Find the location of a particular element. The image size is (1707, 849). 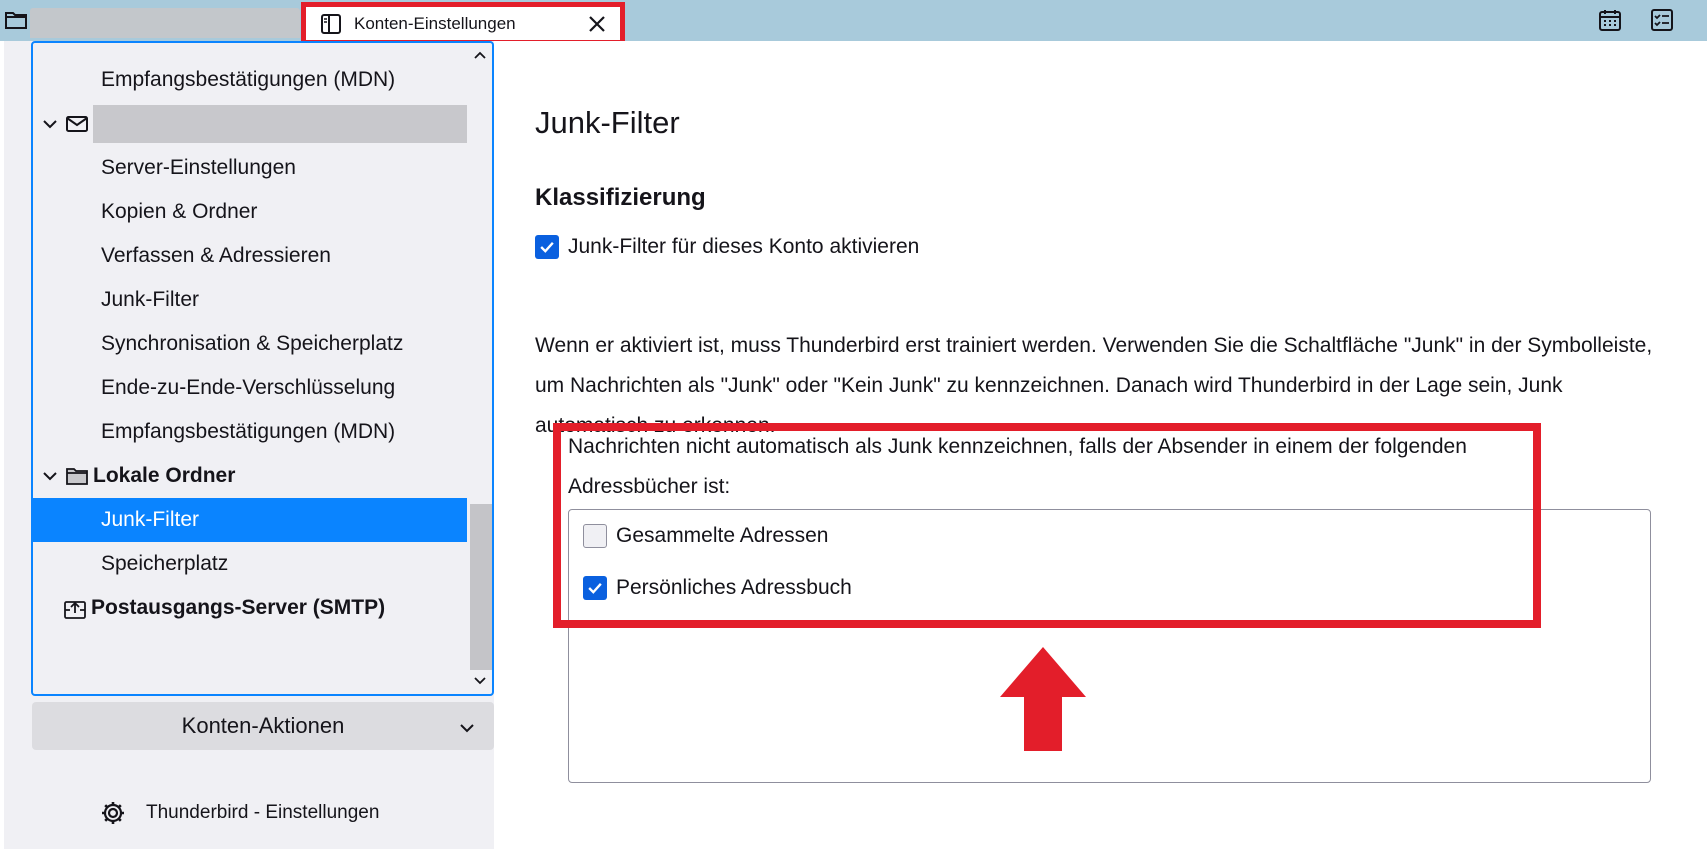

tree-item-mdn: Empfangsbestätigungen (MDN) is located at coordinates (250, 80).